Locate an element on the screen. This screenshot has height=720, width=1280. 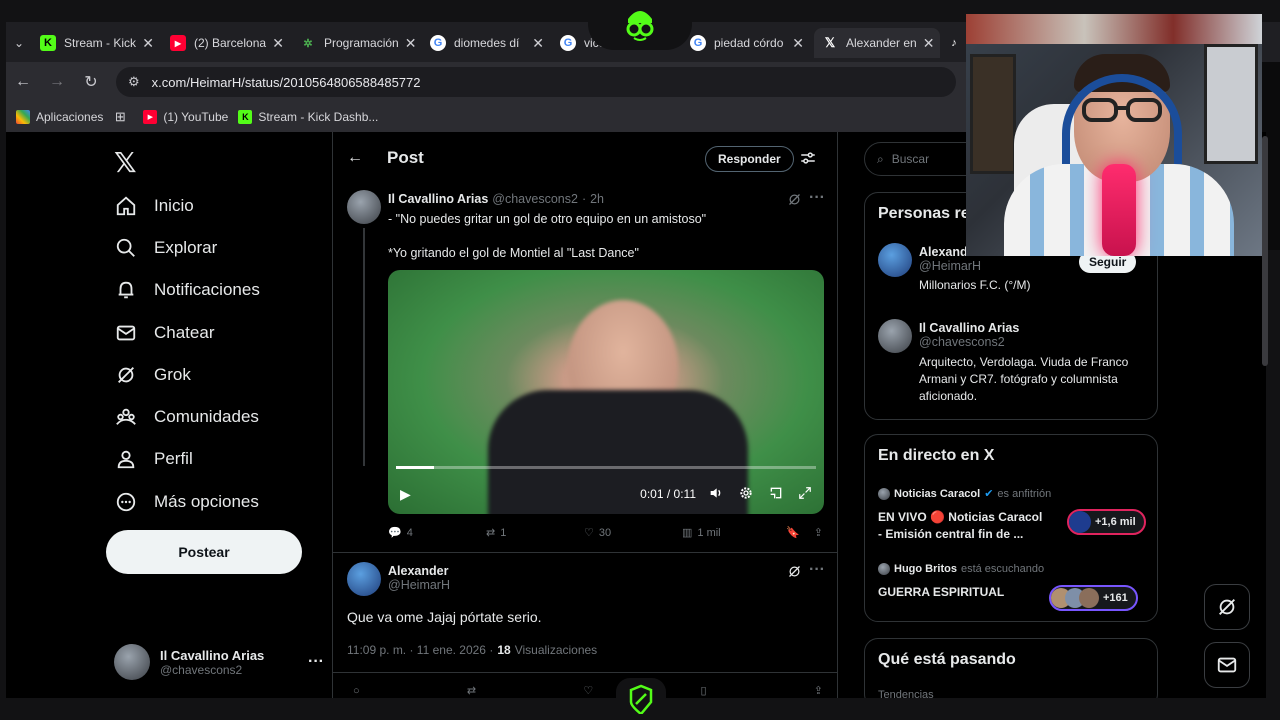
live-item-1-host: Noticias Caracol ✔ es anfitrión is located at coordinates (964, 493).